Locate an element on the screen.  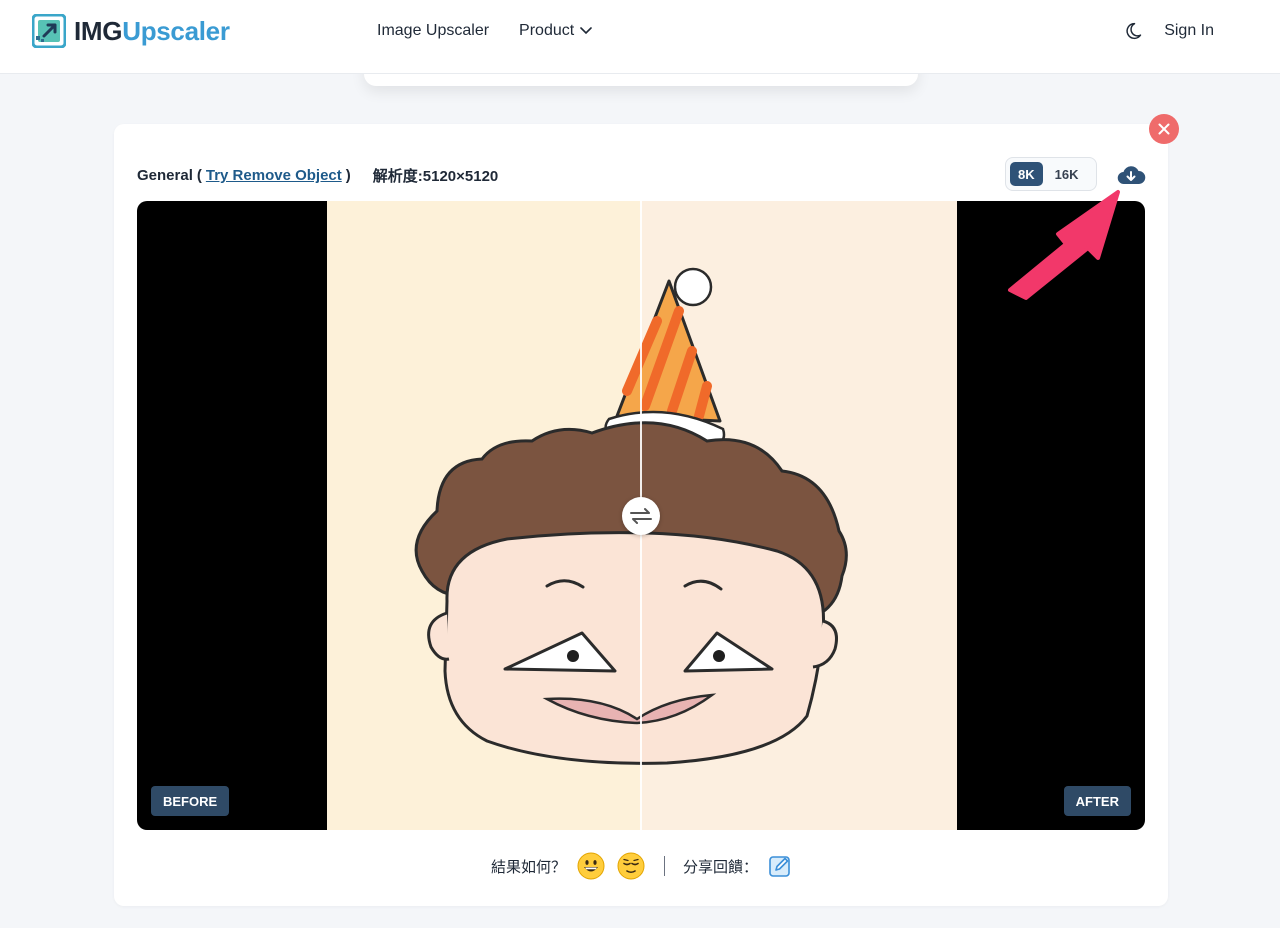
logo-text: IMGUpscaler is located at coordinates (152, 30).